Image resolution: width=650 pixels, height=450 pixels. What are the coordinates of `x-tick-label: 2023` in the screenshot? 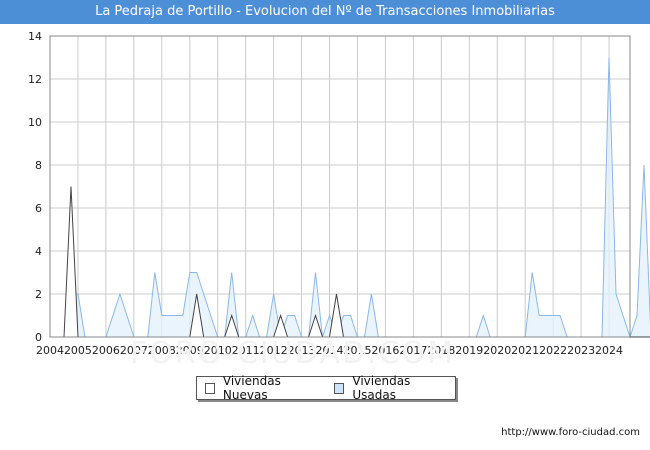 It's located at (581, 350).